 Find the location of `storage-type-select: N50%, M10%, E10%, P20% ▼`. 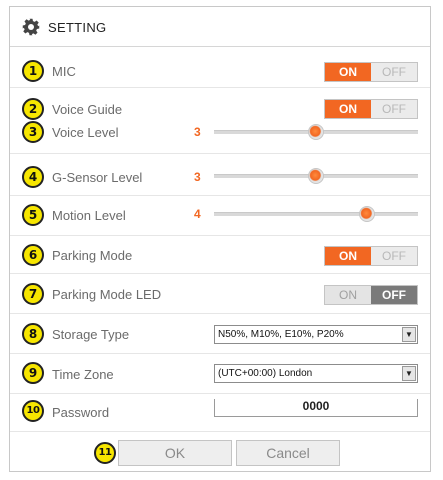

storage-type-select: N50%, M10%, E10%, P20% ▼ is located at coordinates (316, 334).